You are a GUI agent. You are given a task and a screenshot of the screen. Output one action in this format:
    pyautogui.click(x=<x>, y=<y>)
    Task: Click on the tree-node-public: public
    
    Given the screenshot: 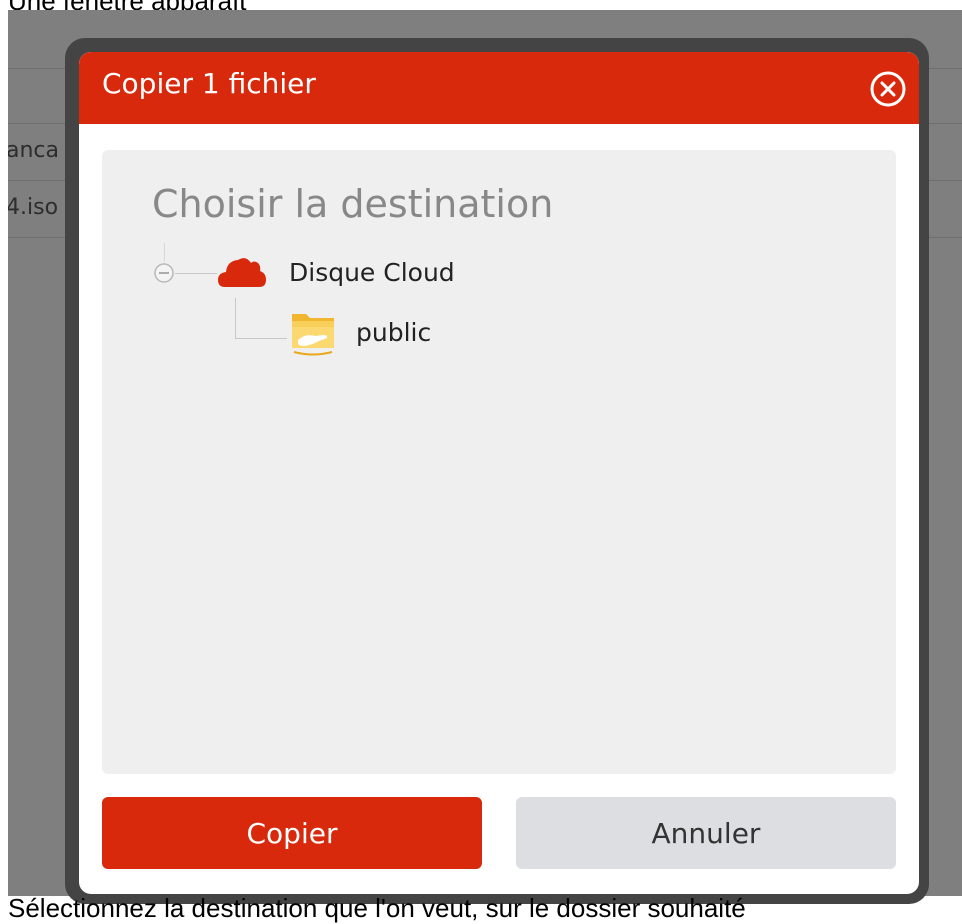 What is the action you would take?
    pyautogui.click(x=359, y=332)
    